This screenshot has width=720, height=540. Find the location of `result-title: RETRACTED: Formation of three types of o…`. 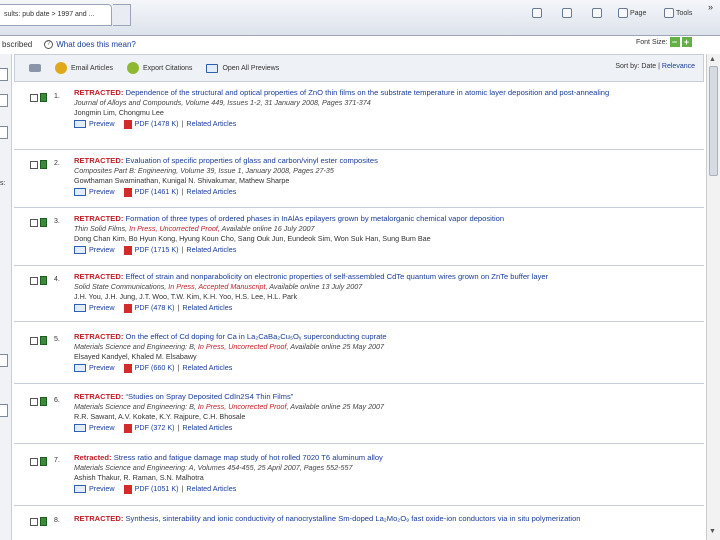

result-title: RETRACTED: Formation of three types of o… is located at coordinates (382, 219).